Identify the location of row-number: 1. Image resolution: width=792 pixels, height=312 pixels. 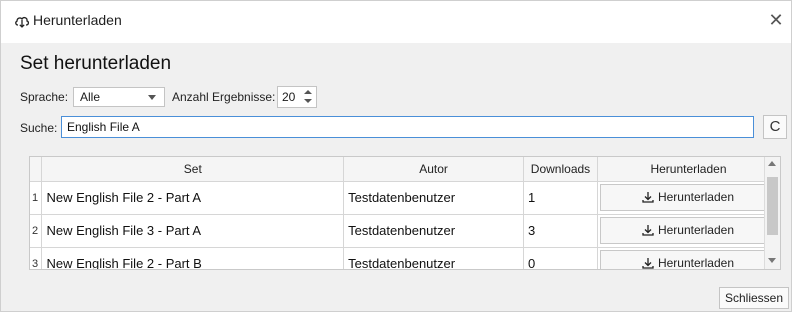
(36, 198).